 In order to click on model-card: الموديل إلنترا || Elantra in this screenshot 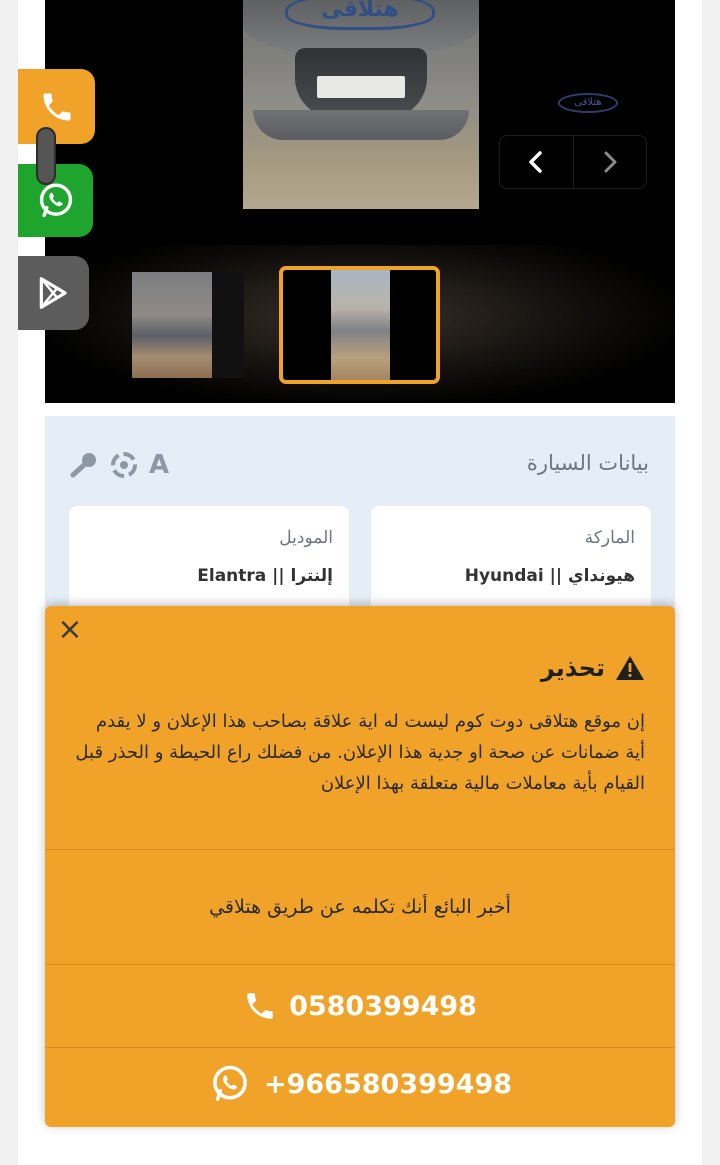, I will do `click(209, 561)`.